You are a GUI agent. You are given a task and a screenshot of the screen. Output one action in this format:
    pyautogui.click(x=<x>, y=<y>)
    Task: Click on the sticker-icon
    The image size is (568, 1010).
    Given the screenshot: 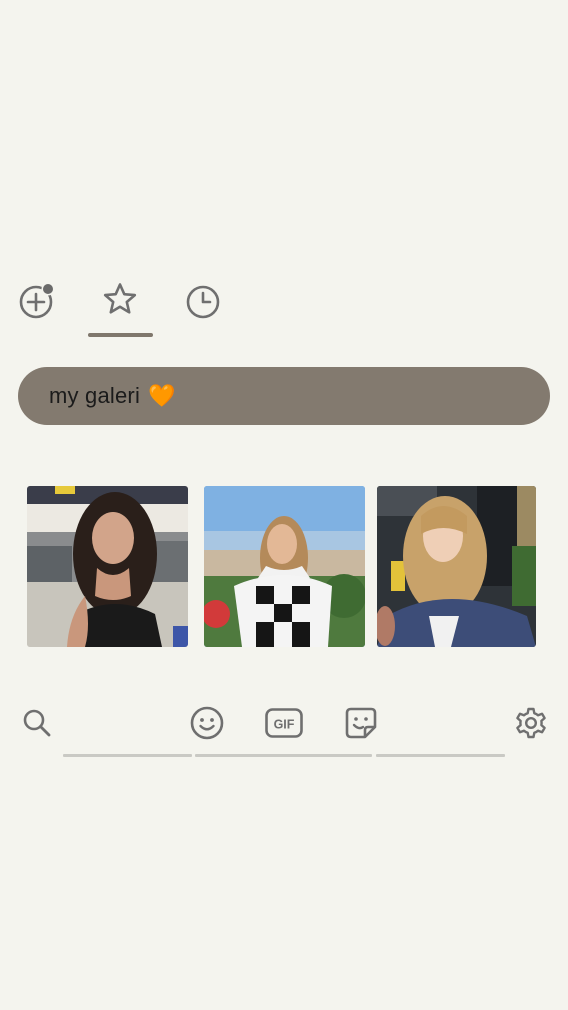 What is the action you would take?
    pyautogui.click(x=361, y=723)
    